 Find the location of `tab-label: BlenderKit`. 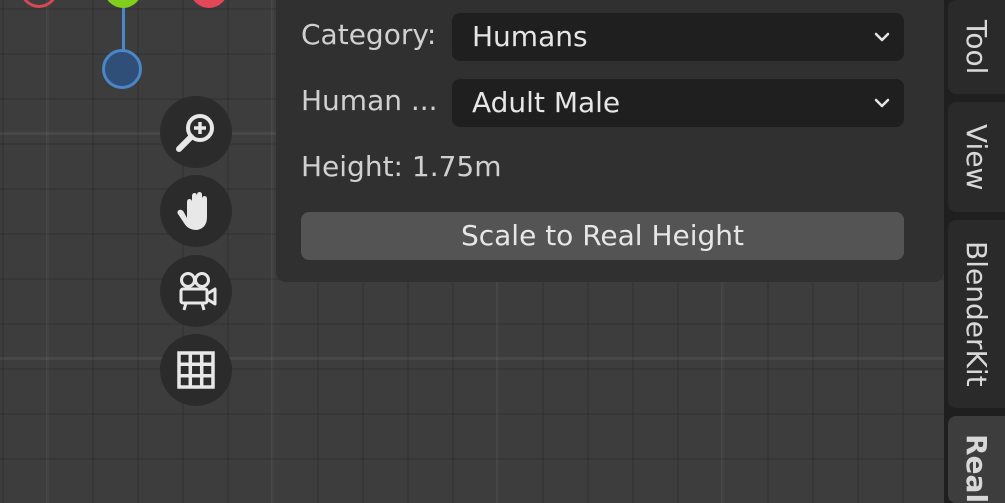

tab-label: BlenderKit is located at coordinates (976, 314).